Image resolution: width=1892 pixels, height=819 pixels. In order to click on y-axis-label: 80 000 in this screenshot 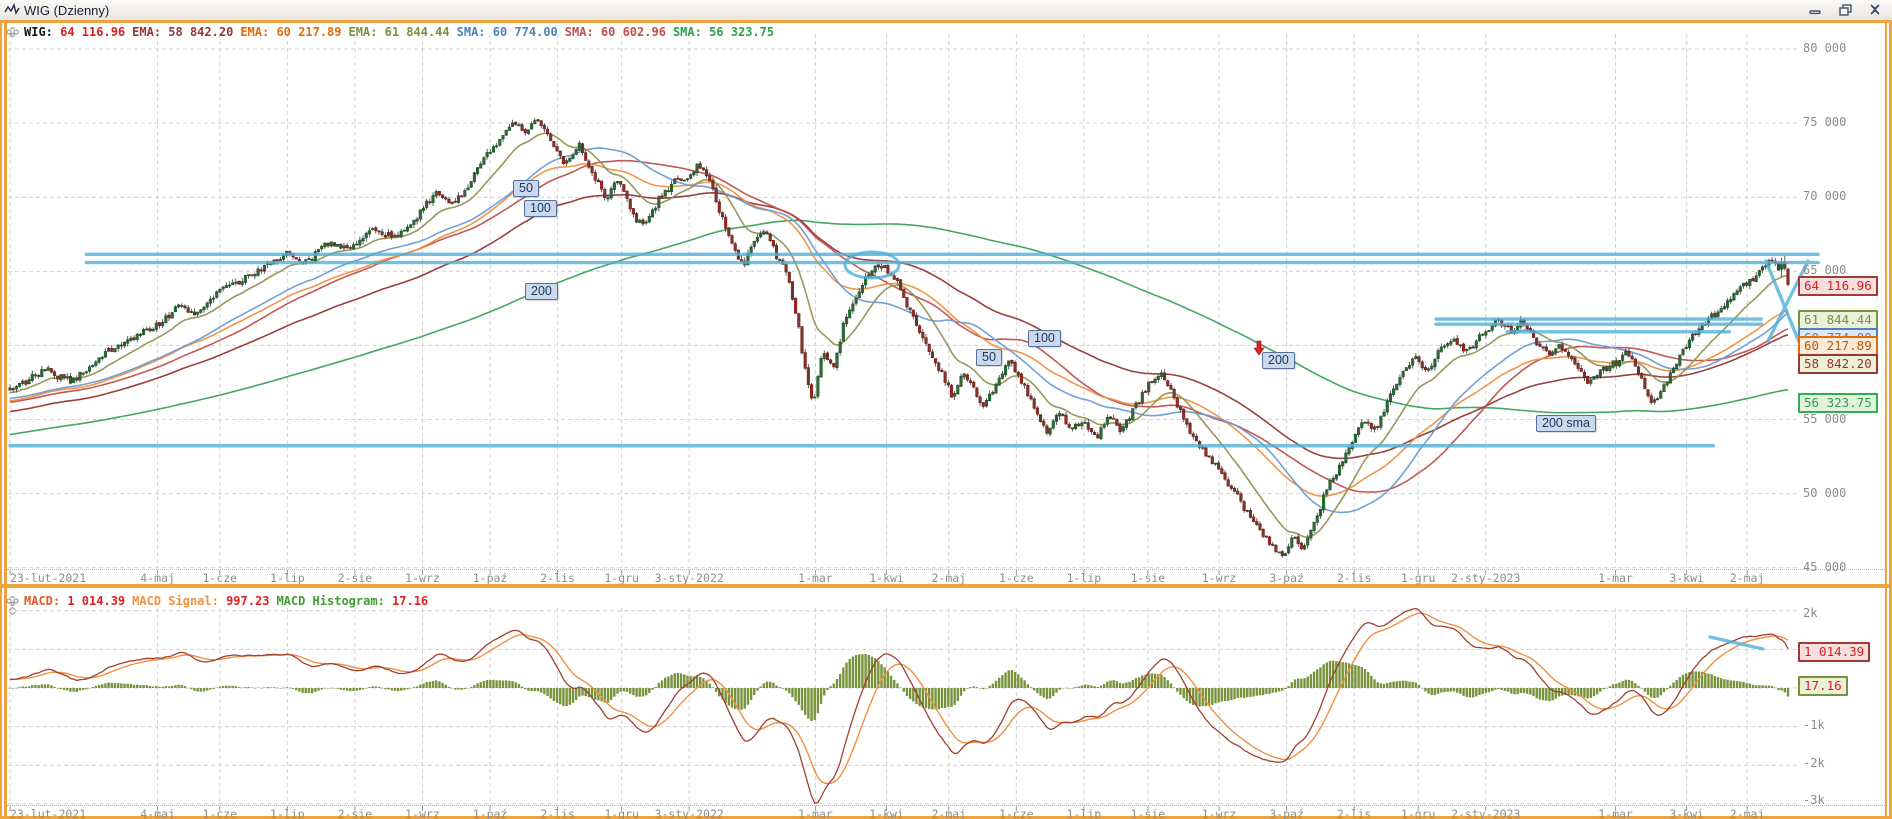, I will do `click(1825, 48)`.